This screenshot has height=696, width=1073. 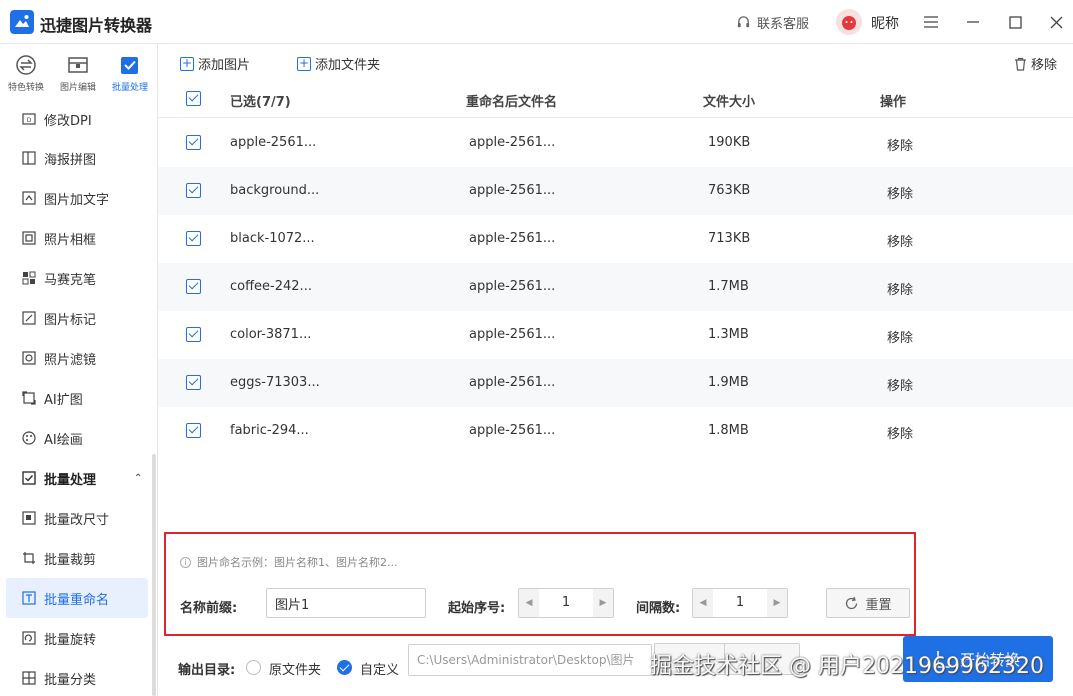 What do you see at coordinates (78, 478) in the screenshot?
I see `sidebar-group-batch: 批量处理 ⌃` at bounding box center [78, 478].